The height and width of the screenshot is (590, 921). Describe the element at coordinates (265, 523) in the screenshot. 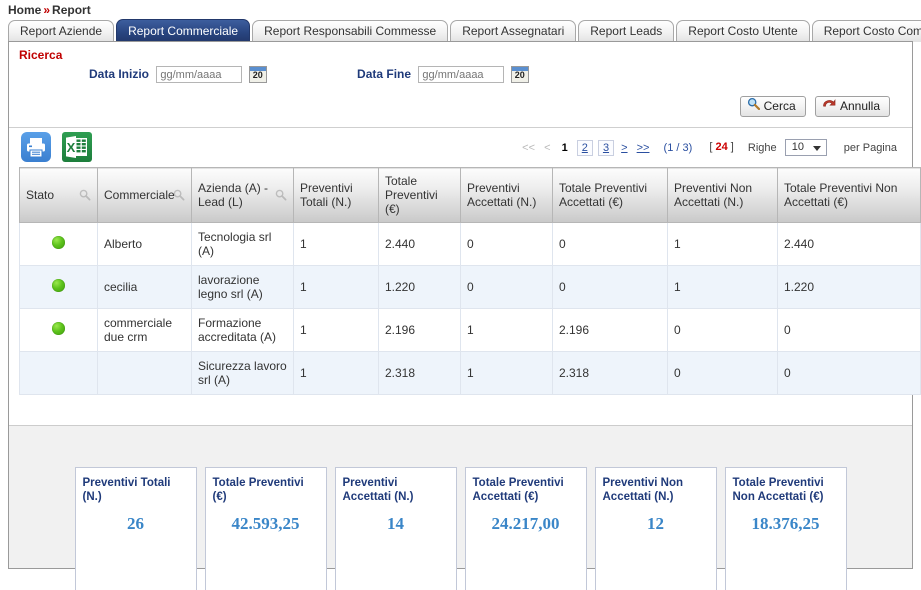

I see `summary-card-value: 42.593,25` at that location.